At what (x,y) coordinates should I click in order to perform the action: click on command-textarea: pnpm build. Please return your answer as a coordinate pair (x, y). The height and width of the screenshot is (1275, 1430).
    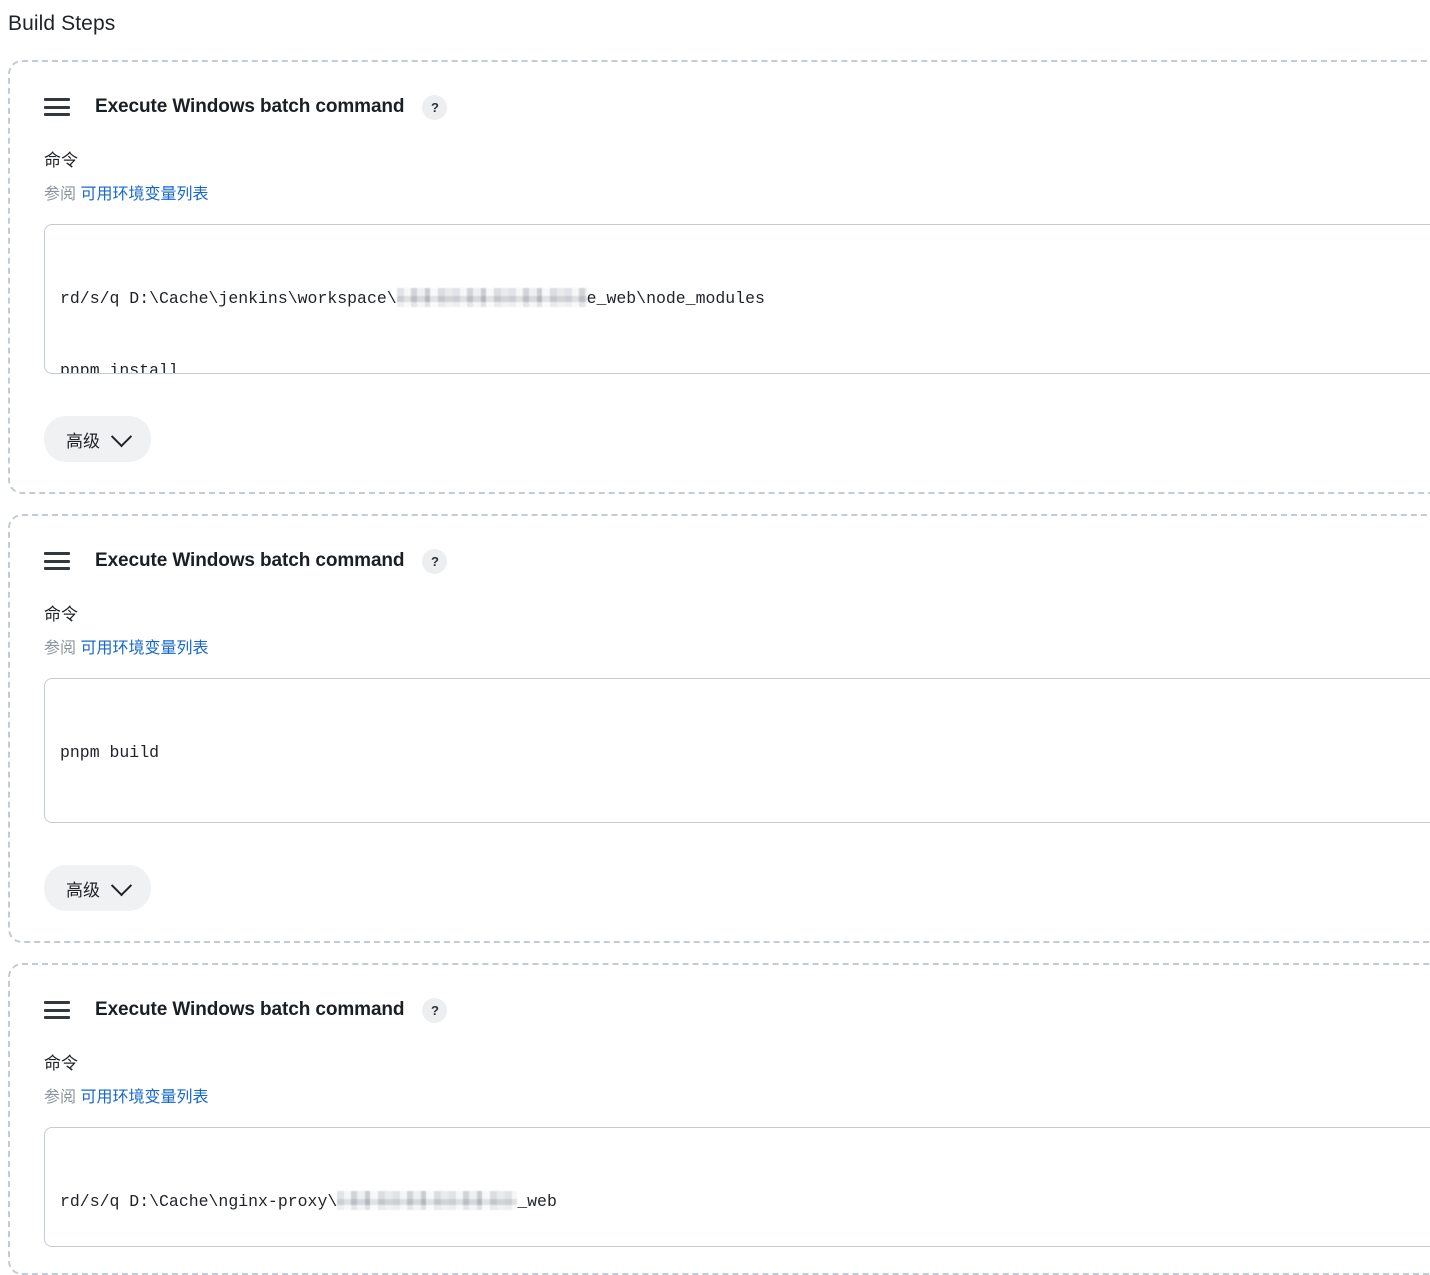
    Looking at the image, I should click on (737, 750).